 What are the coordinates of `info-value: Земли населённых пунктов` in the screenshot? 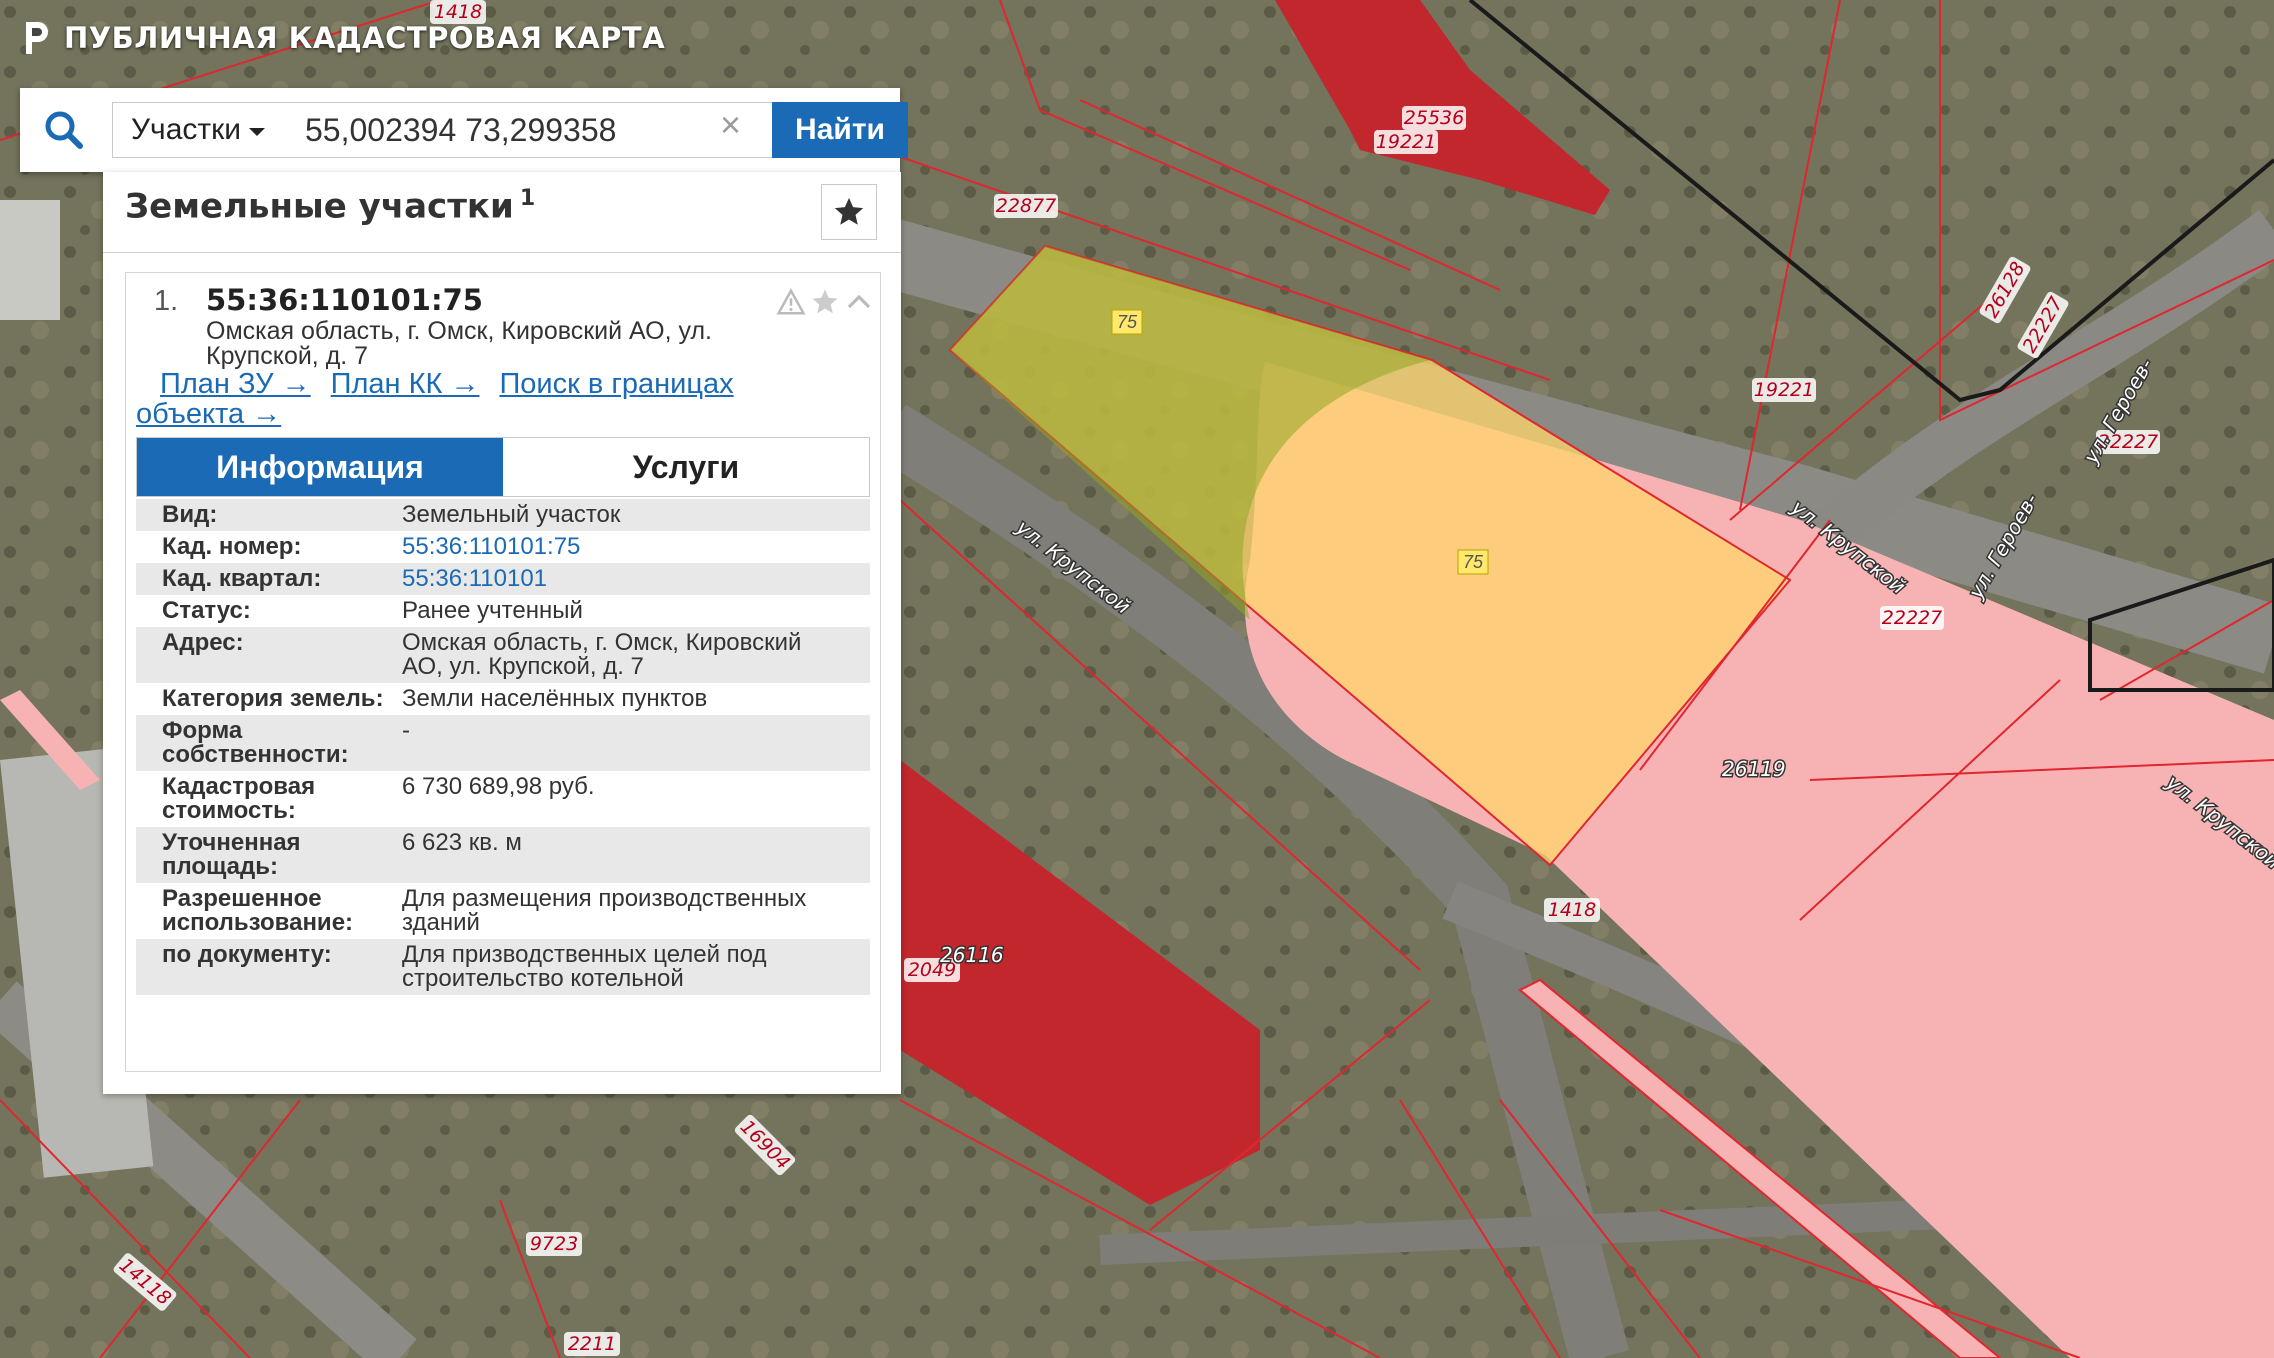 It's located at (555, 698).